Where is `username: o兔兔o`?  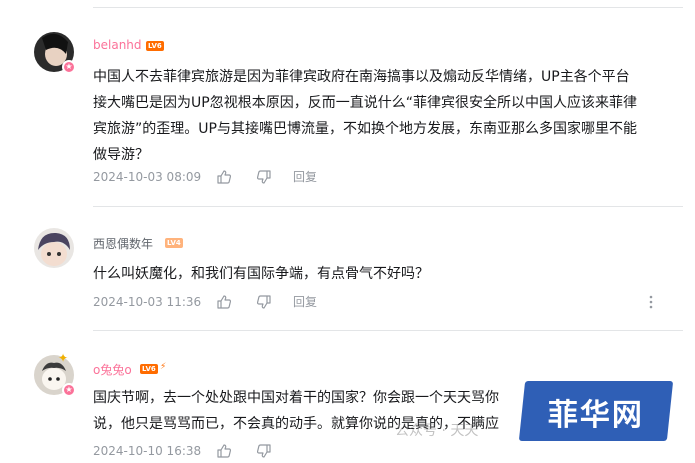
username: o兔兔o is located at coordinates (112, 369).